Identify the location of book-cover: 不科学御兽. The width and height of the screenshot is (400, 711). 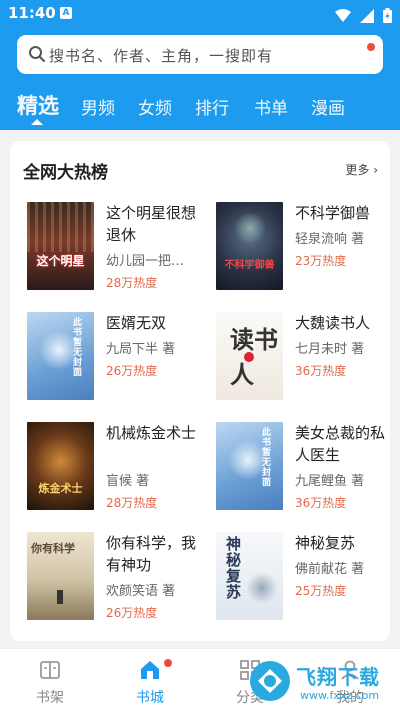
(249, 246).